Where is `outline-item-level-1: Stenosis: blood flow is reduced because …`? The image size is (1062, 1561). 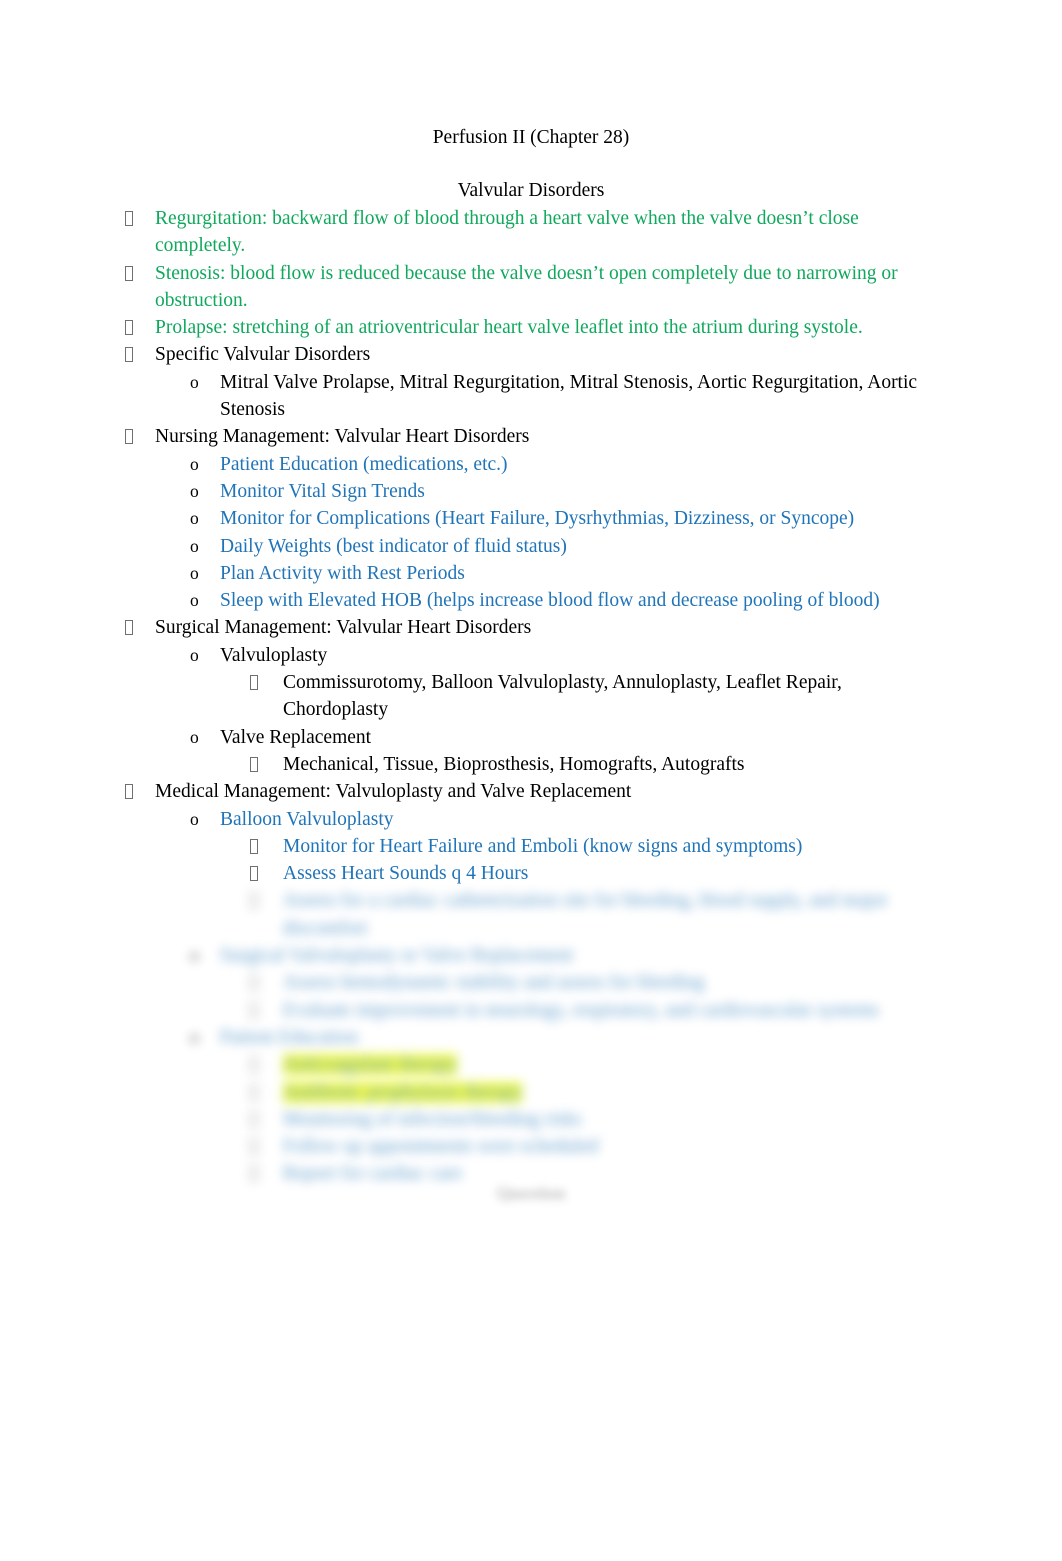
outline-item-level-1: Stenosis: blood flow is reduced because … is located at coordinates (531, 287).